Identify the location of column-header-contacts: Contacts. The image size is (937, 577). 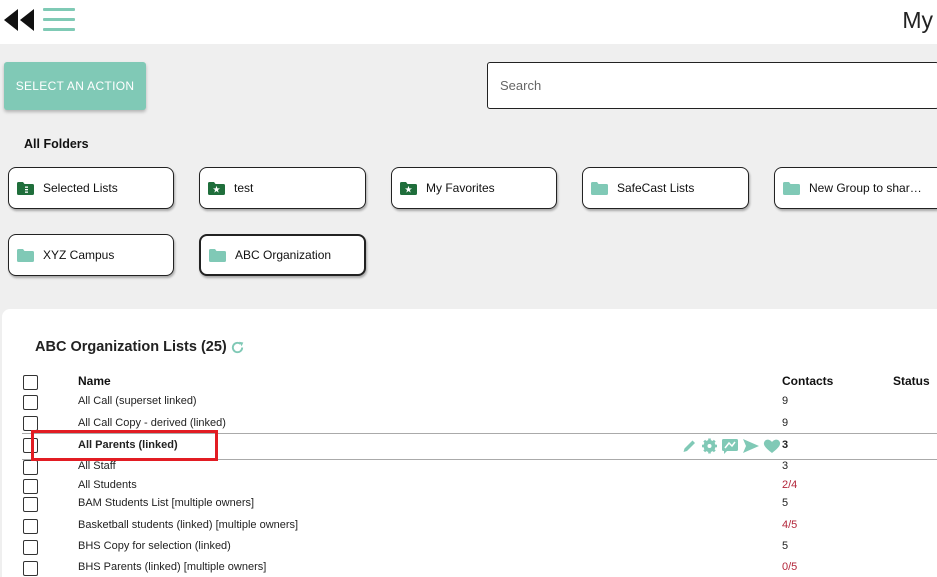
(807, 381).